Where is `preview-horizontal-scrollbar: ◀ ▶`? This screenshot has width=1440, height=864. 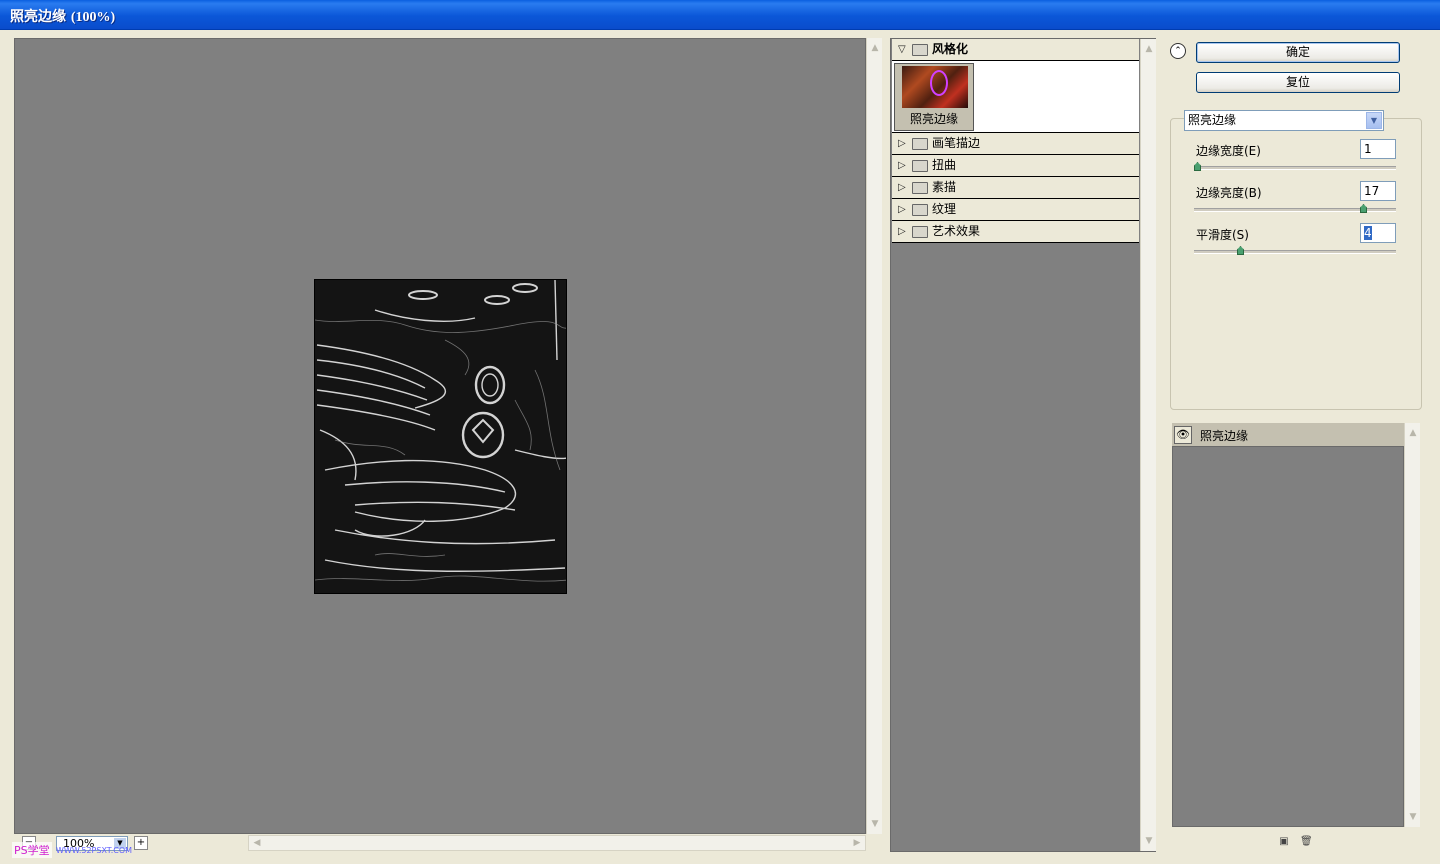
preview-horizontal-scrollbar: ◀ ▶ is located at coordinates (557, 843).